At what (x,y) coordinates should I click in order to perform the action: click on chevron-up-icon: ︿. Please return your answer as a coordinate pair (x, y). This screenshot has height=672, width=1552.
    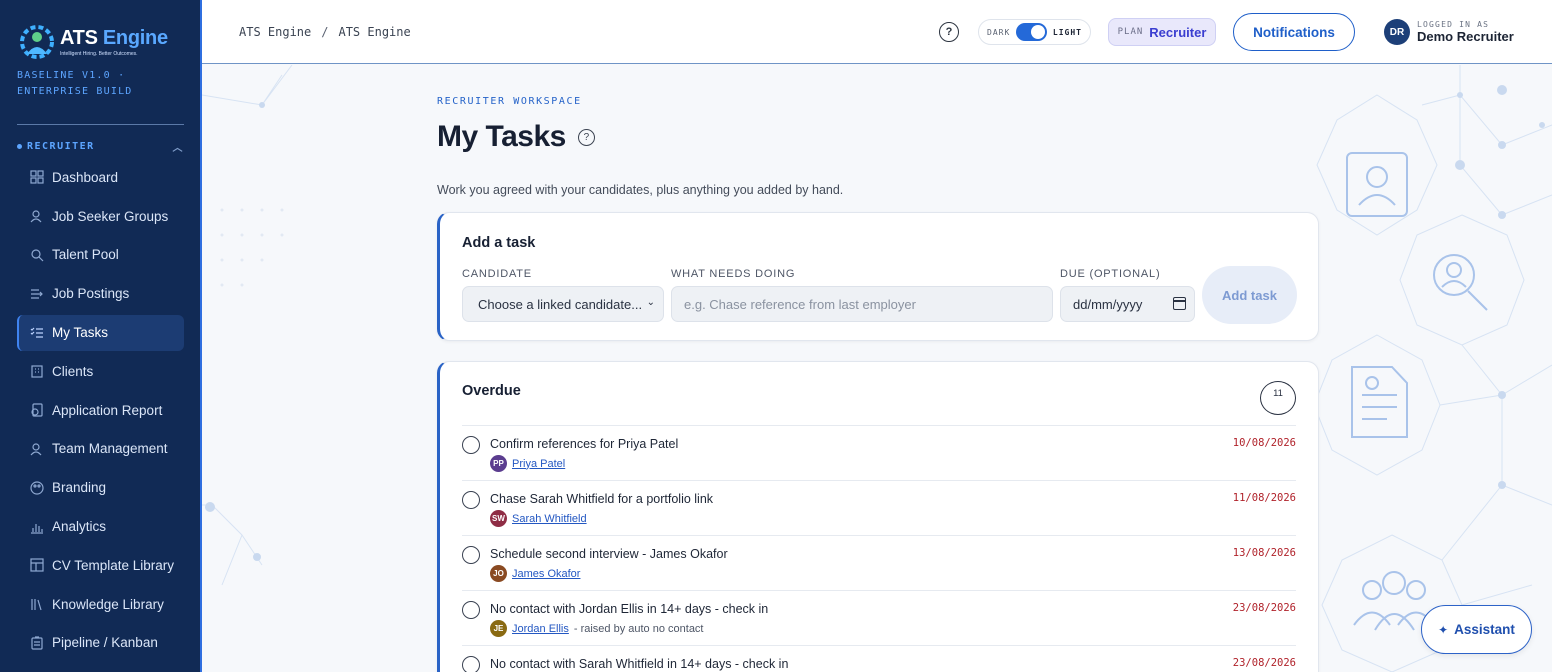
    Looking at the image, I should click on (178, 148).